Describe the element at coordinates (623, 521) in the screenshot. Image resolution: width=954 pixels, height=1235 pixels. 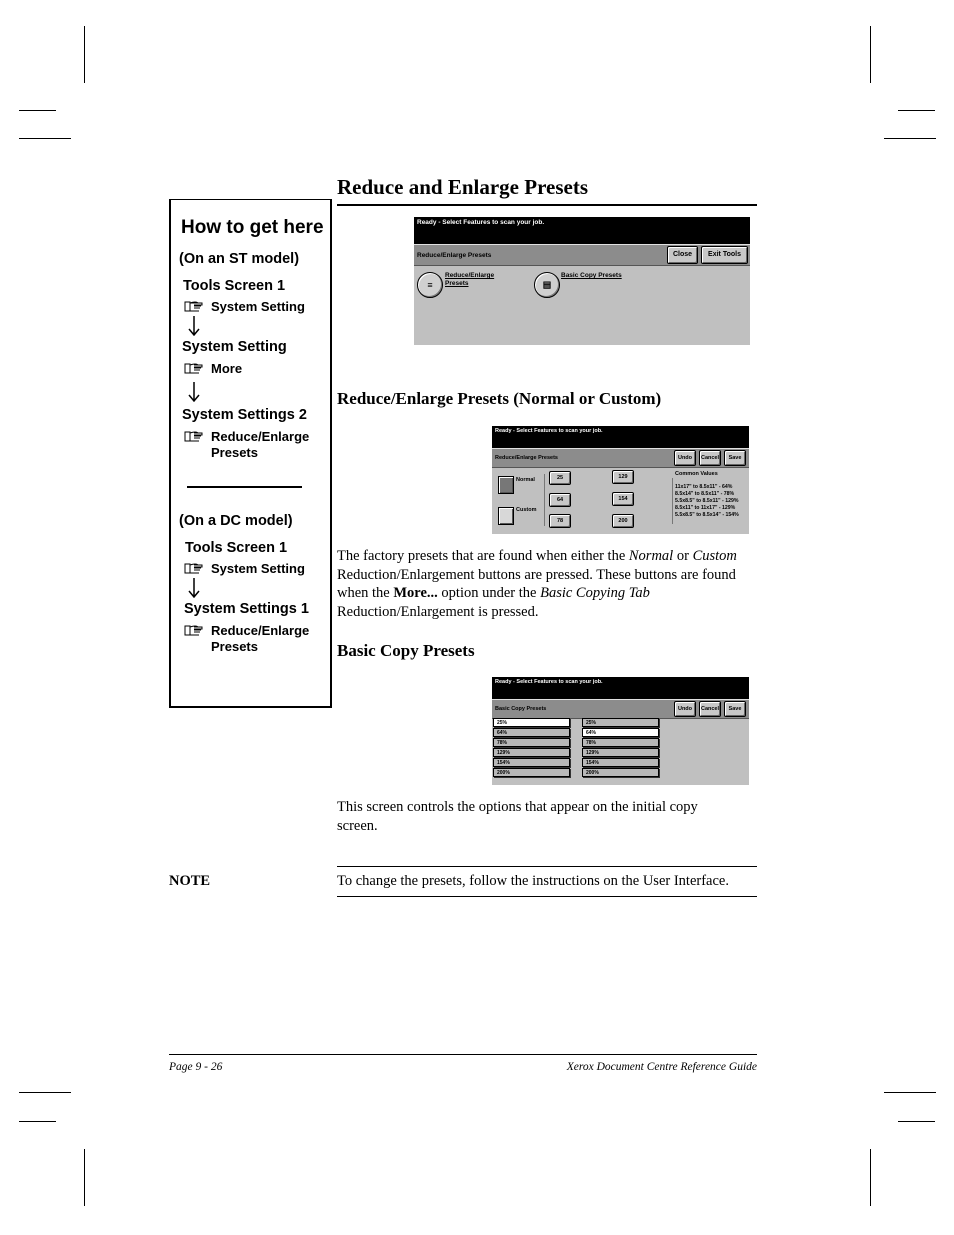
I see `preset-value-button: 200` at that location.